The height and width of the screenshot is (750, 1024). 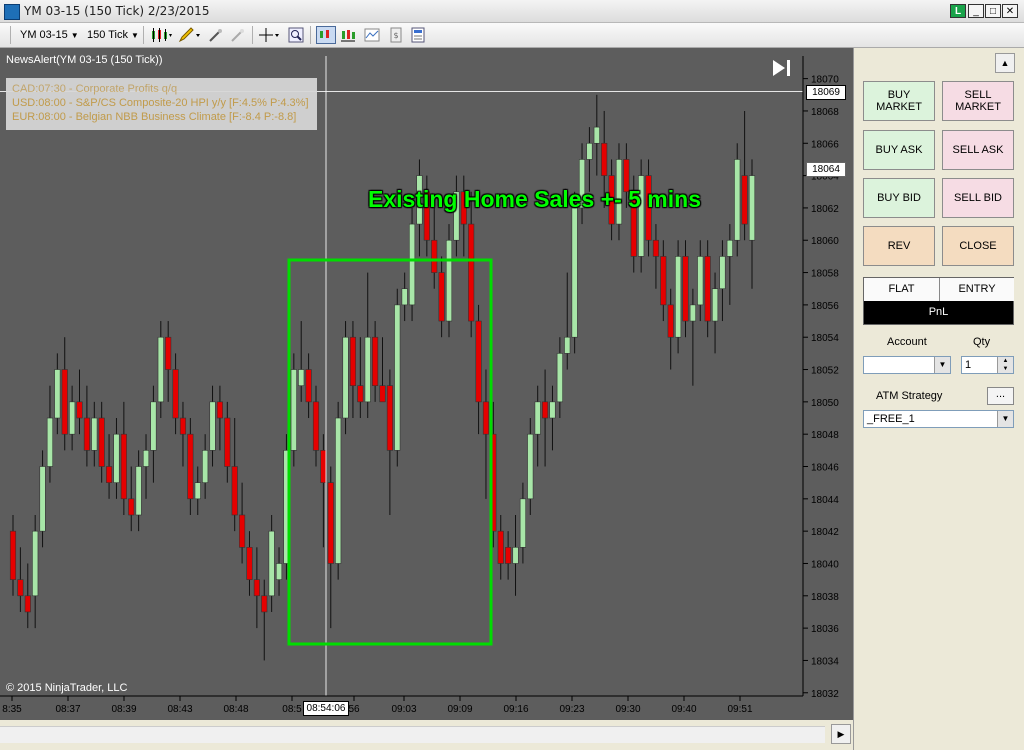 I want to click on price-tick-label: 18034, so click(x=825, y=661).